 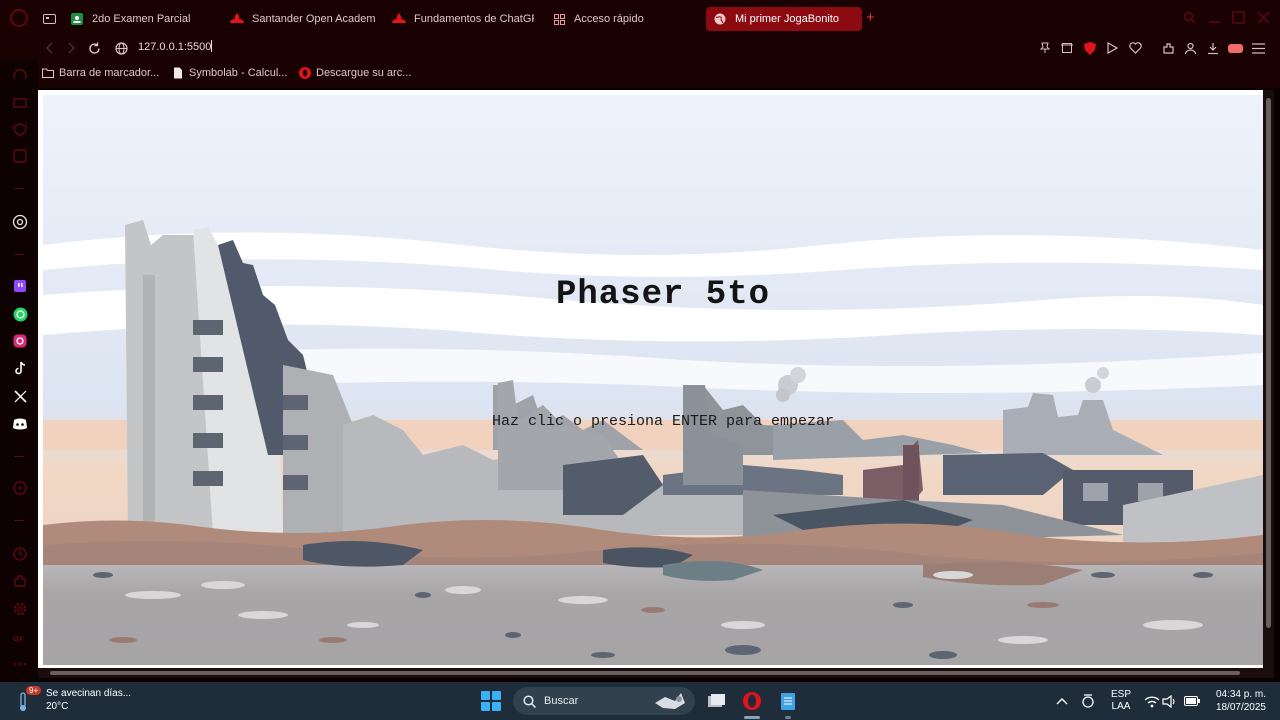 What do you see at coordinates (1121, 706) in the screenshot?
I see `language-bottom: LAA` at bounding box center [1121, 706].